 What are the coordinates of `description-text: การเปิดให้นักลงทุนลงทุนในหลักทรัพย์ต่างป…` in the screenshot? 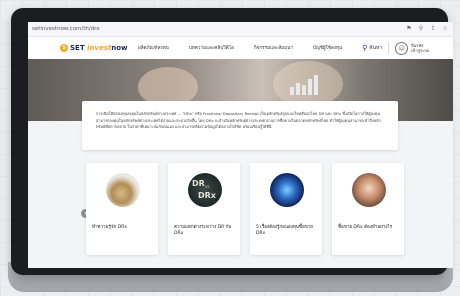 It's located at (238, 120).